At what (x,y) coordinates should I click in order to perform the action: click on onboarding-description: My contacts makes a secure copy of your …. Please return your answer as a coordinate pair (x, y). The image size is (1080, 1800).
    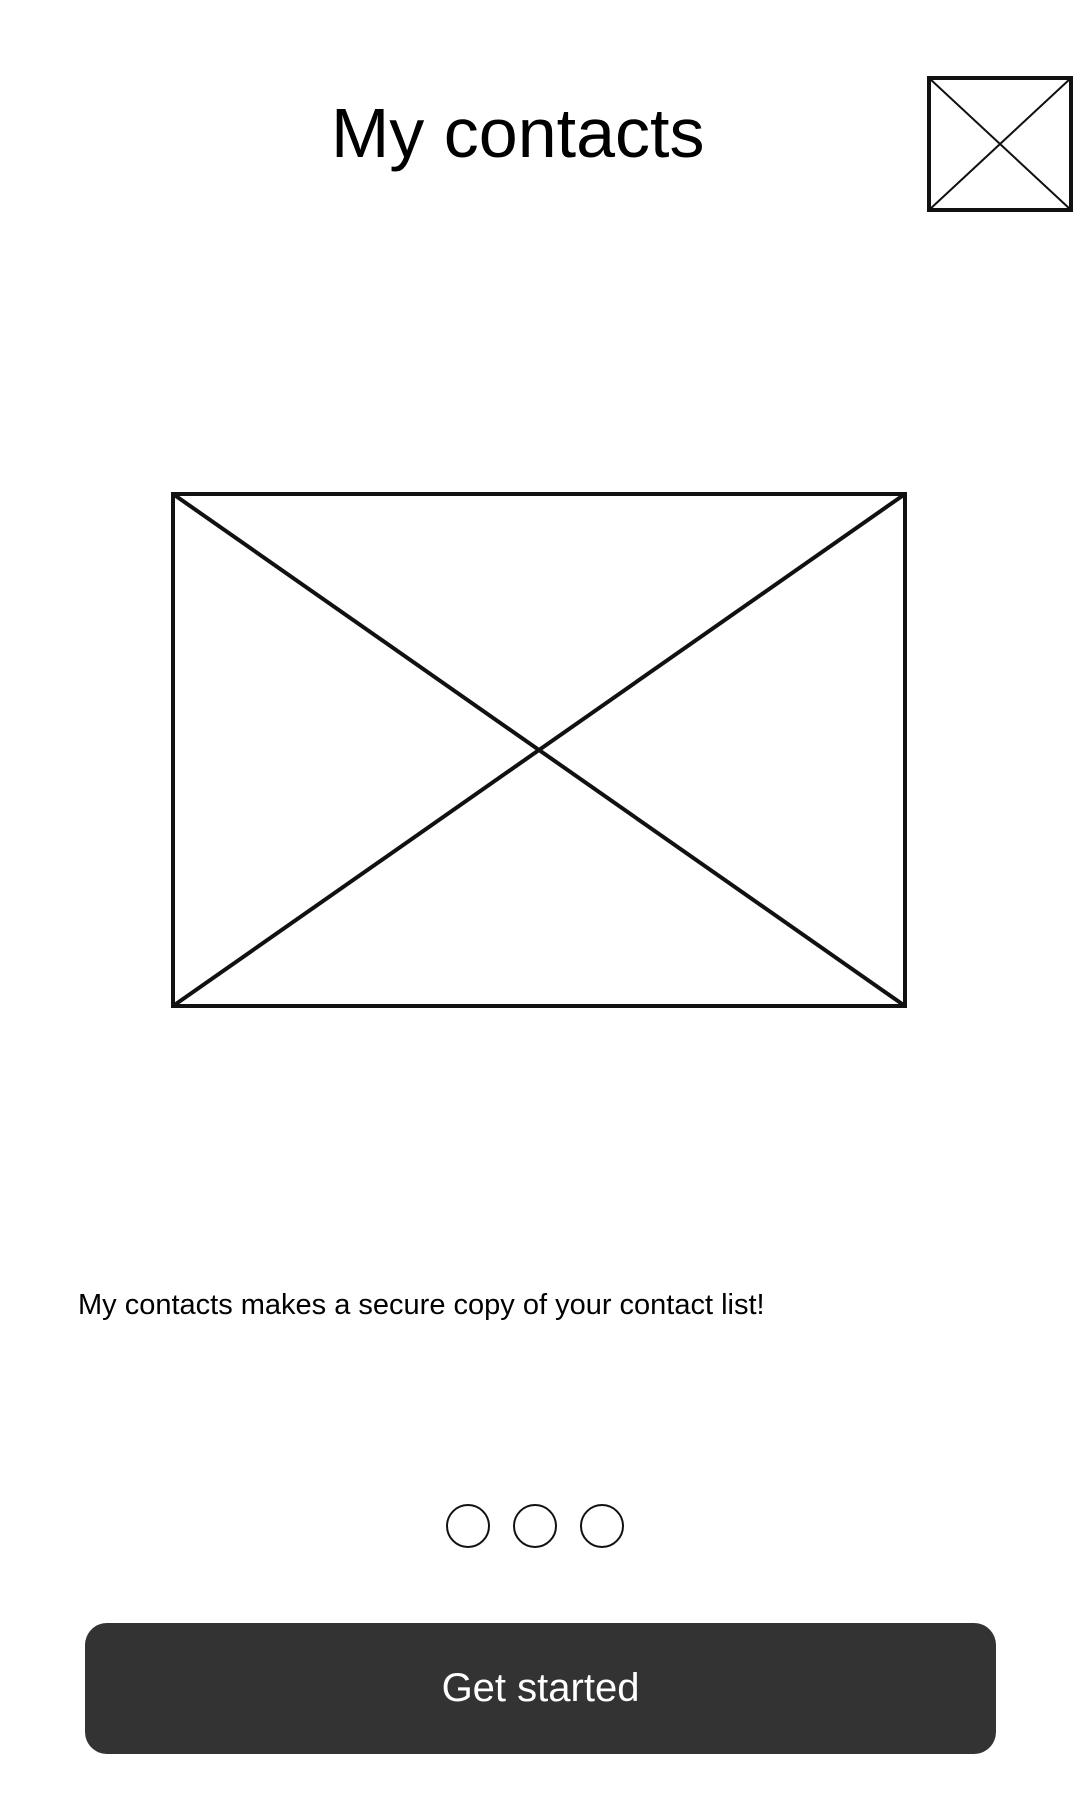
    Looking at the image, I should click on (421, 1305).